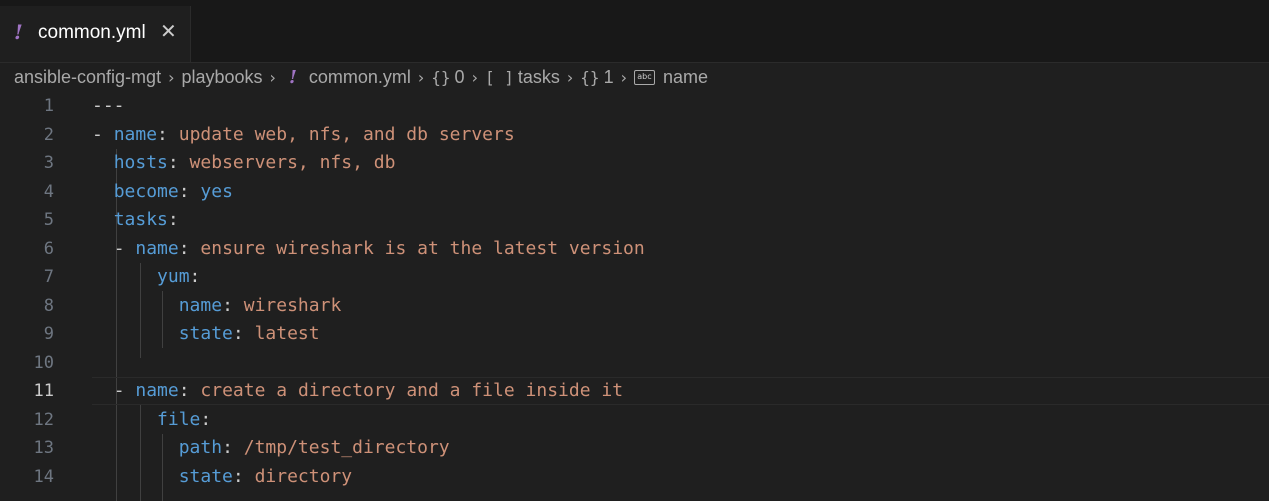 The image size is (1269, 501). What do you see at coordinates (609, 77) in the screenshot?
I see `breadcrumb-item-index-1: 1` at bounding box center [609, 77].